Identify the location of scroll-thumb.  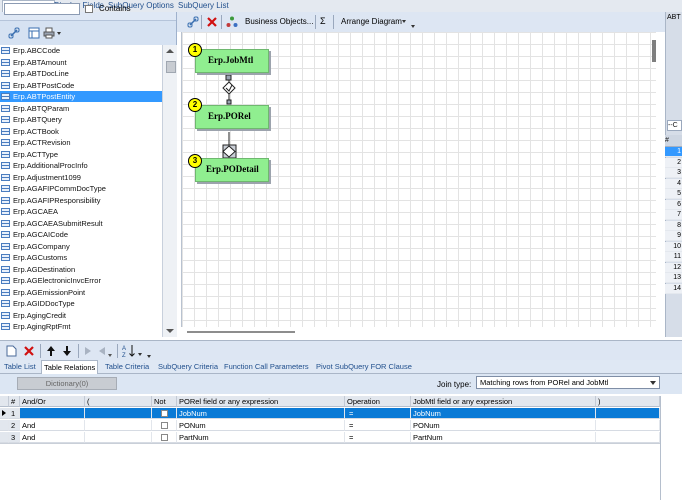
(171, 67).